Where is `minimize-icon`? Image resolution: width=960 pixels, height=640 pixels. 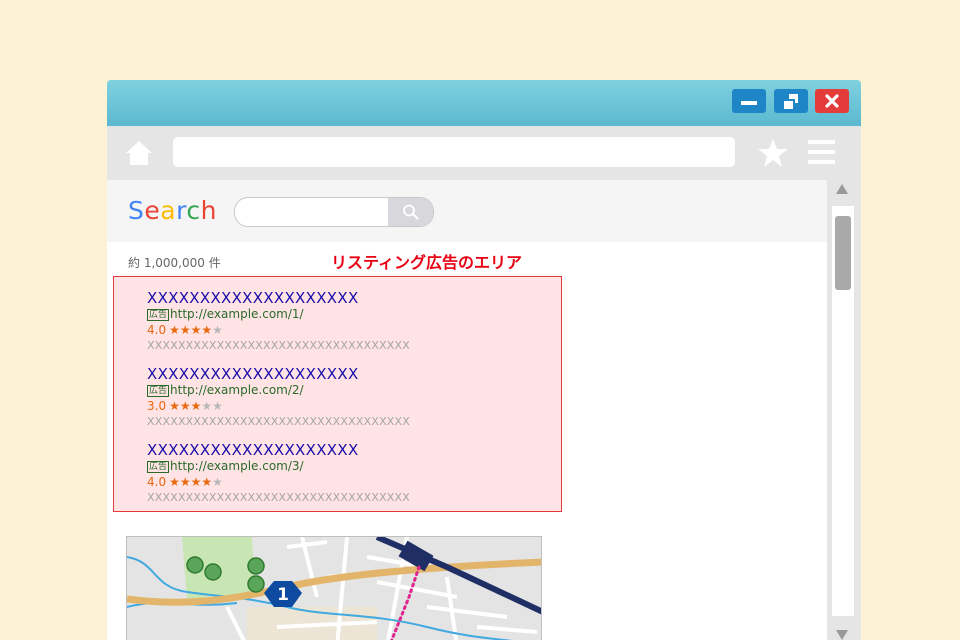 minimize-icon is located at coordinates (749, 103).